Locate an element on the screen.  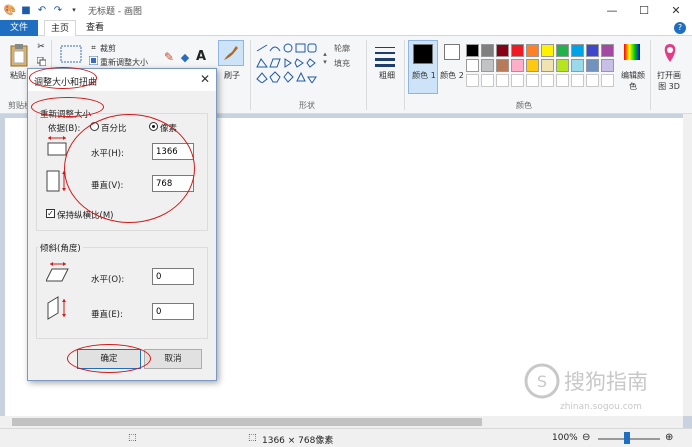
minimize-button: — is located at coordinates (612, 10).